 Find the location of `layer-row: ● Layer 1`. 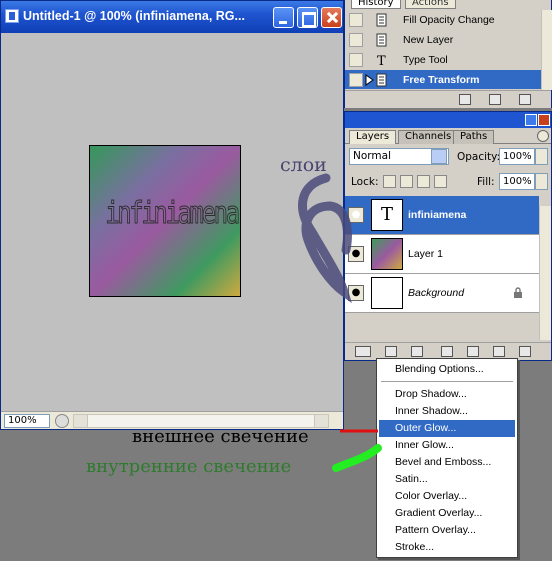

layer-row: ● Layer 1 is located at coordinates (442, 254).